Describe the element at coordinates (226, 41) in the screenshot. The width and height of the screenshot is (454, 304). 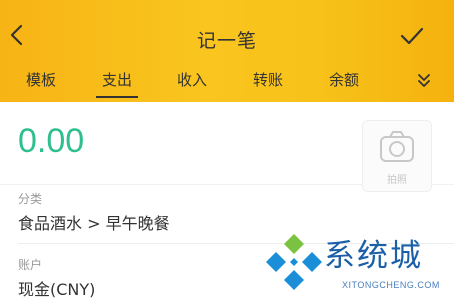
I see `page-title: 记一笔` at that location.